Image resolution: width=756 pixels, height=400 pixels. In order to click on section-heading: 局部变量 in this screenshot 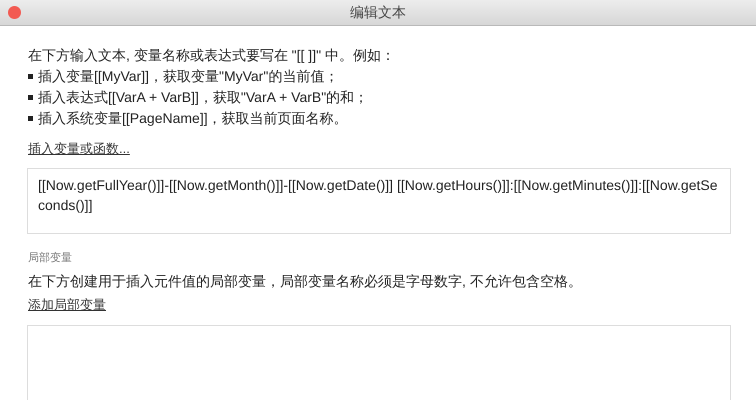, I will do `click(50, 257)`.